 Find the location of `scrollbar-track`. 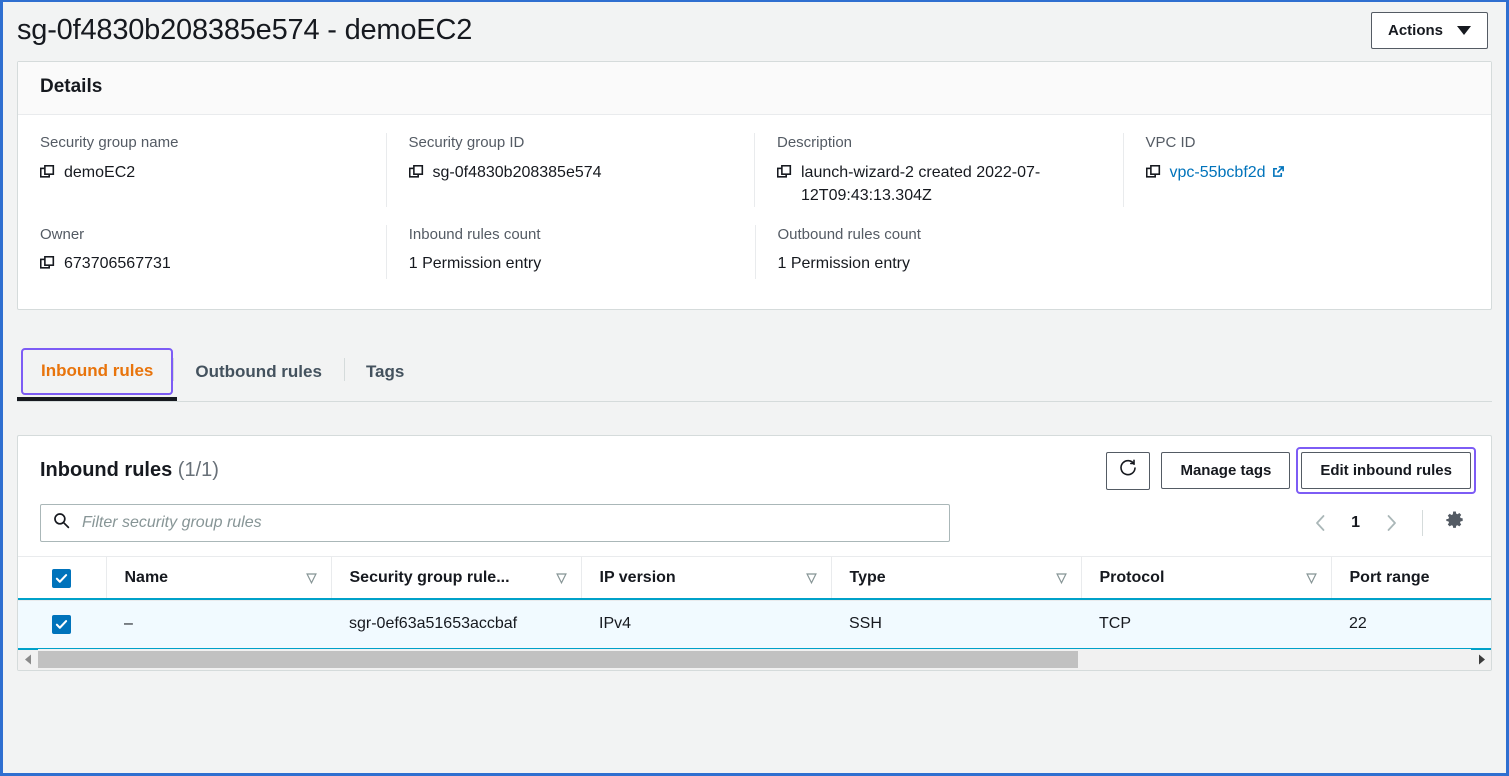

scrollbar-track is located at coordinates (754, 659).